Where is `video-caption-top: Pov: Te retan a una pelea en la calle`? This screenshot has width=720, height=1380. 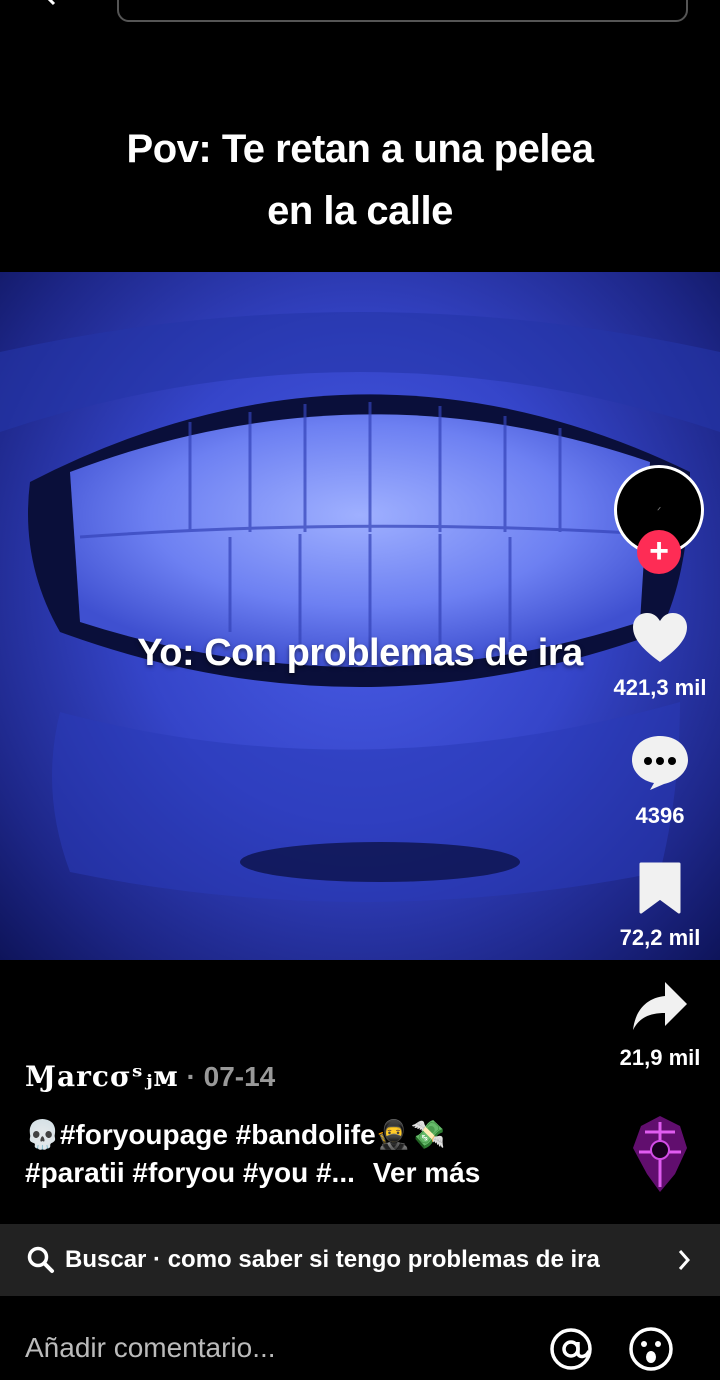 video-caption-top: Pov: Te retan a una pelea en la calle is located at coordinates (360, 180).